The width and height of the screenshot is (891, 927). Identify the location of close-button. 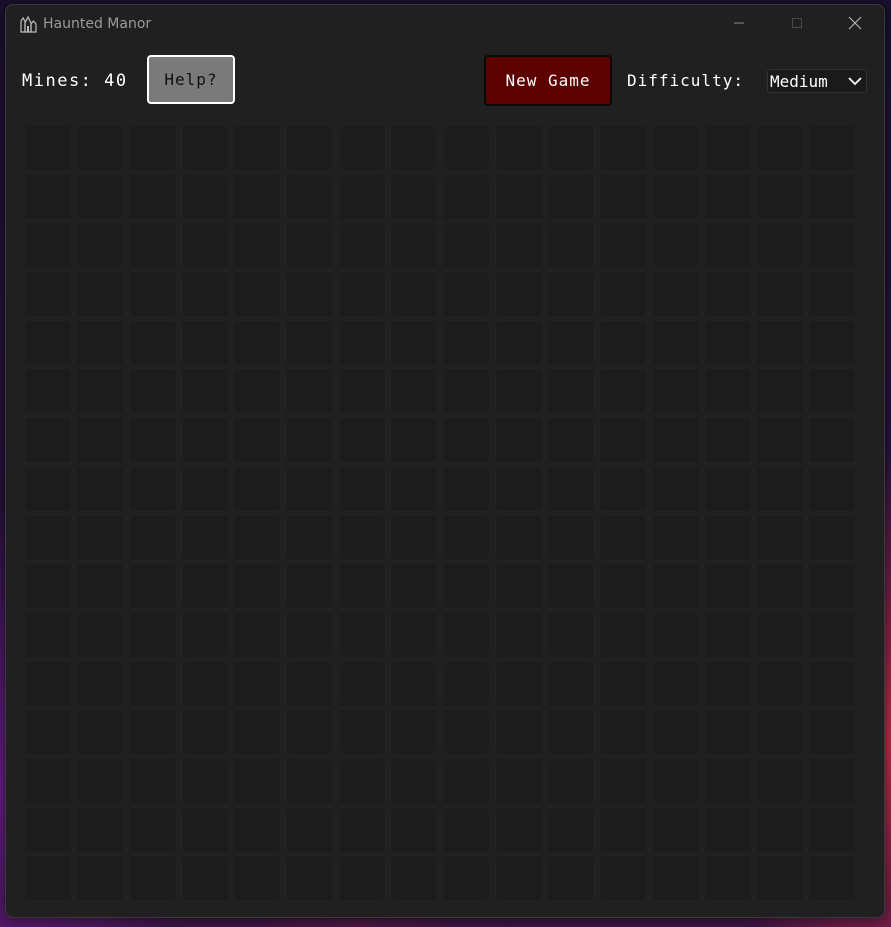
(855, 23).